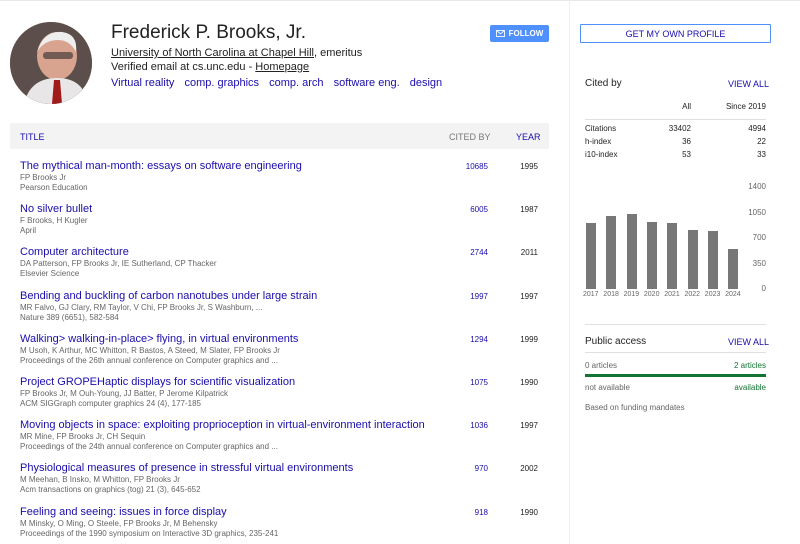 The height and width of the screenshot is (544, 800). What do you see at coordinates (675, 352) in the screenshot?
I see `public-access-divider` at bounding box center [675, 352].